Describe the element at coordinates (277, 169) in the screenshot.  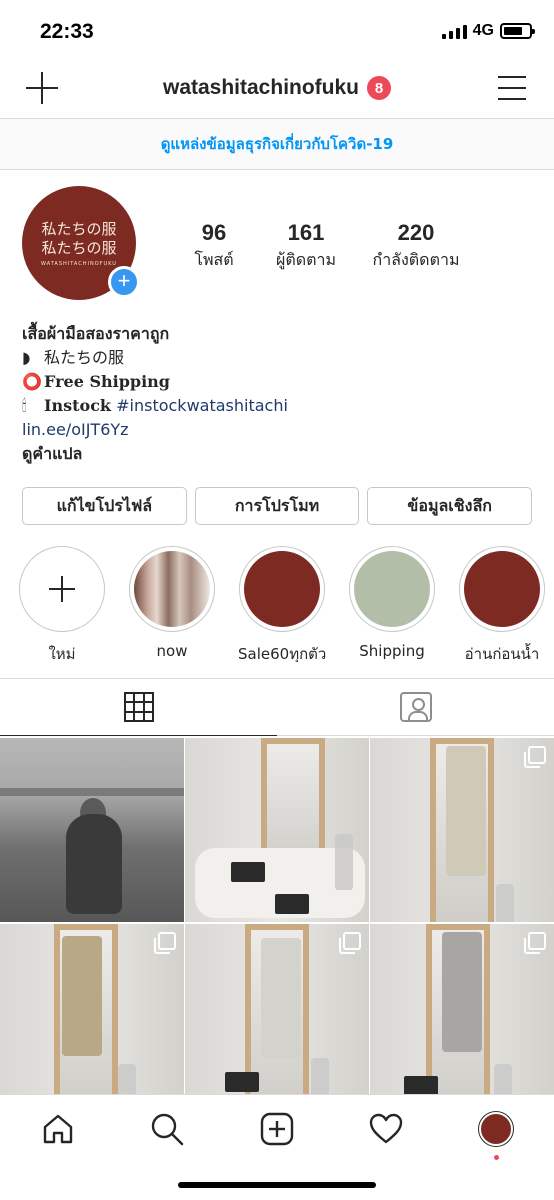
I see `banner-divider` at that location.